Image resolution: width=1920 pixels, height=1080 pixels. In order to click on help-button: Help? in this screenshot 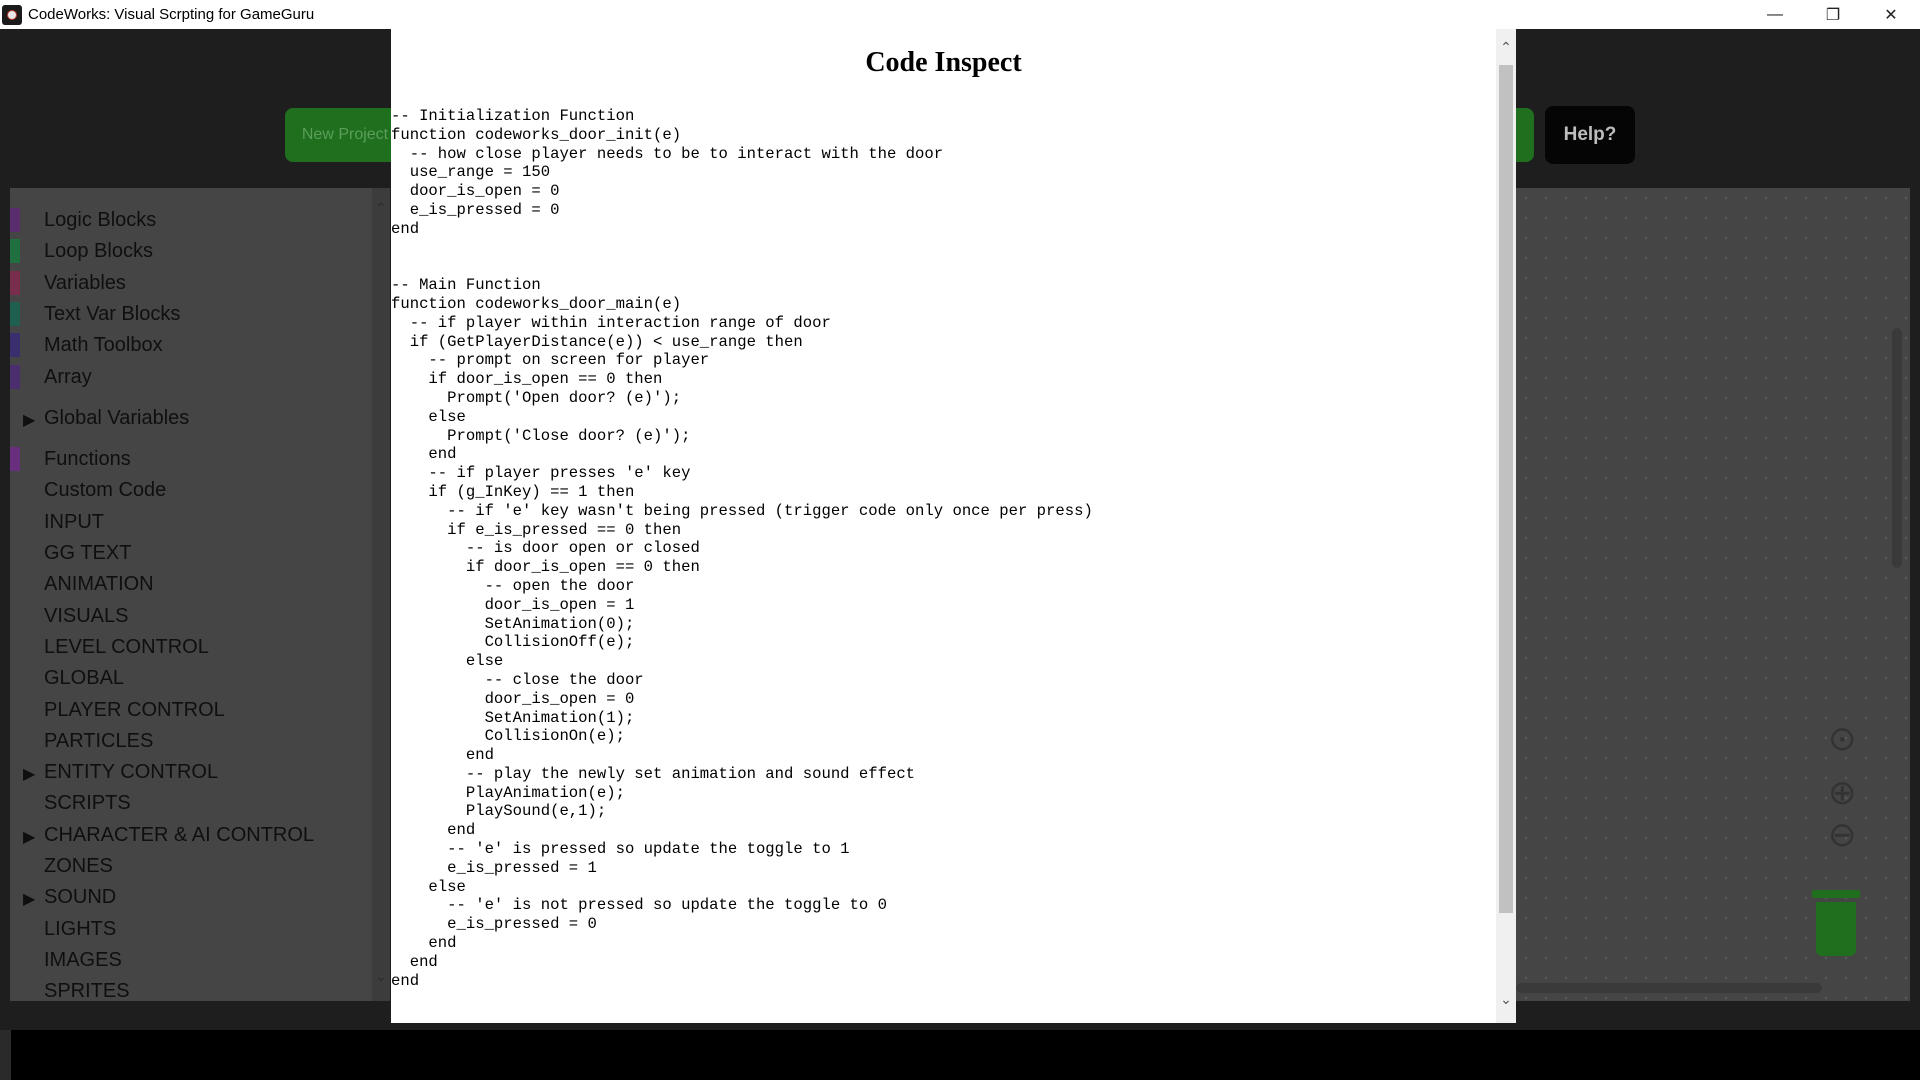, I will do `click(1590, 135)`.